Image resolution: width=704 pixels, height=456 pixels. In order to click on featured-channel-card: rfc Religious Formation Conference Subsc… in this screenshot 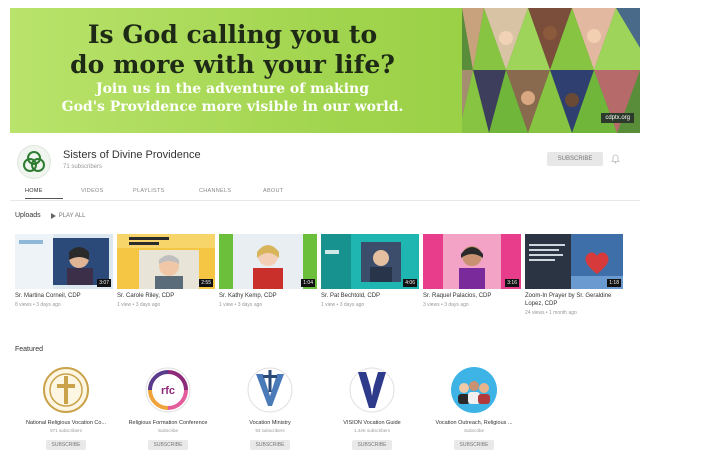, I will do `click(168, 408)`.